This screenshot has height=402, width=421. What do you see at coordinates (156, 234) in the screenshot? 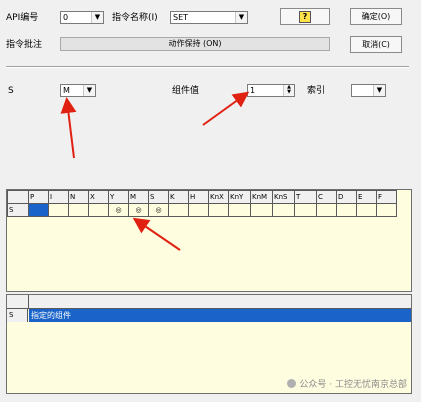
I see `annotation-arrow-grid` at bounding box center [156, 234].